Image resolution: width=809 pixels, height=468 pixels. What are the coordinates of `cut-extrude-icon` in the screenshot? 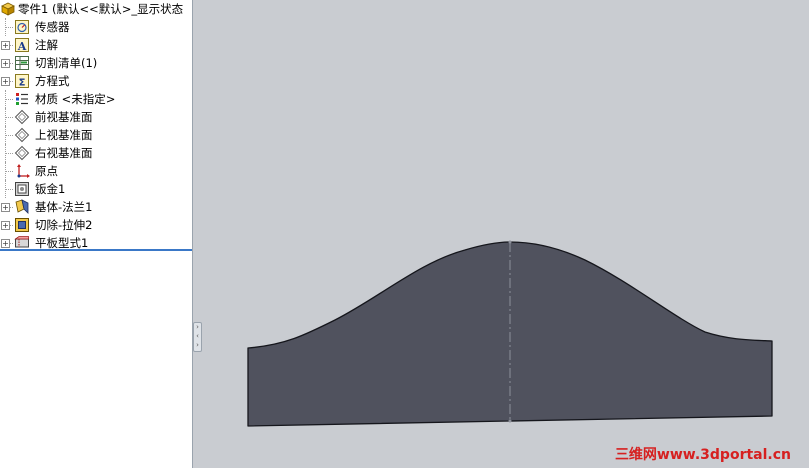 It's located at (22, 225).